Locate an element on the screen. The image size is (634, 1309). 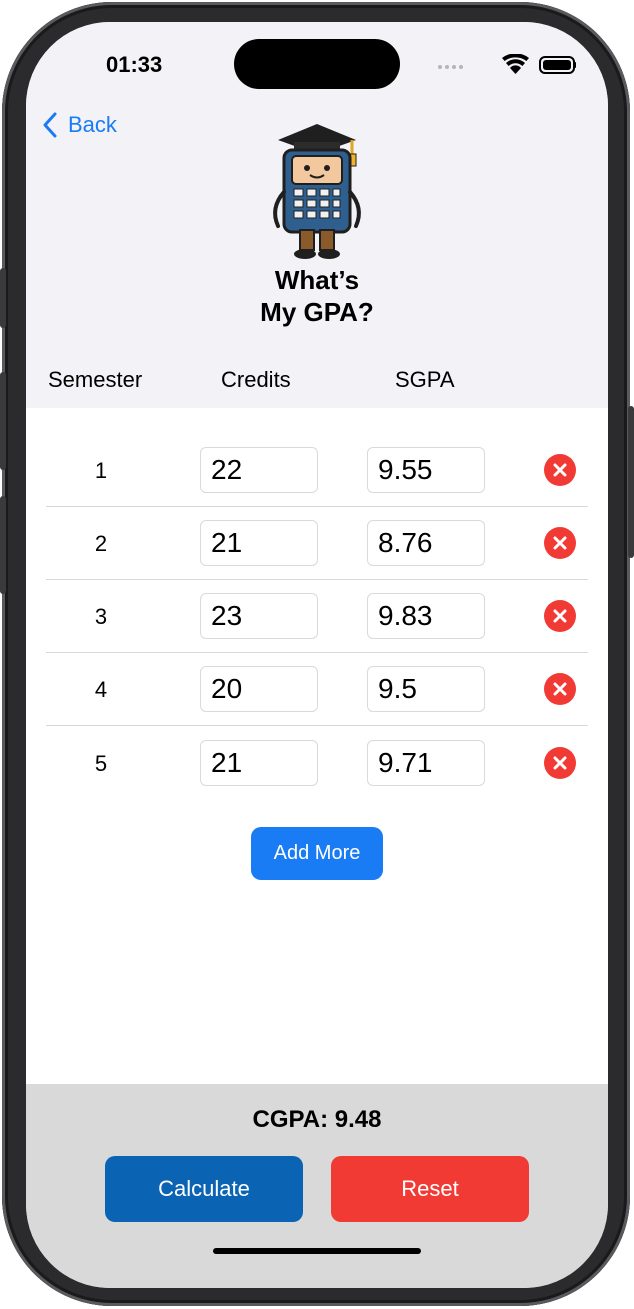
home-indicator is located at coordinates (317, 1251).